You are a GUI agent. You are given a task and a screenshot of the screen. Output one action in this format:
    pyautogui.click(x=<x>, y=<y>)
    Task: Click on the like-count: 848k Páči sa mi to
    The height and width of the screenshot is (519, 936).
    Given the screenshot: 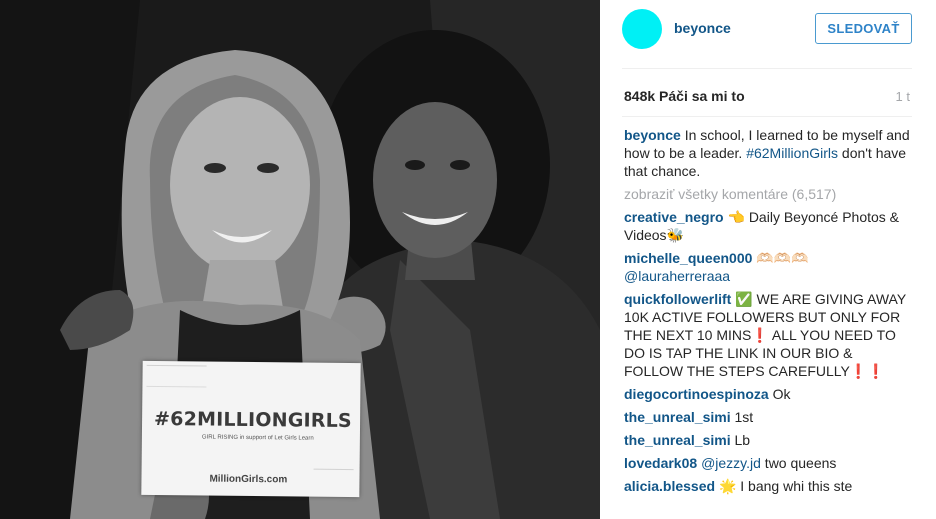 What is the action you would take?
    pyautogui.click(x=684, y=96)
    